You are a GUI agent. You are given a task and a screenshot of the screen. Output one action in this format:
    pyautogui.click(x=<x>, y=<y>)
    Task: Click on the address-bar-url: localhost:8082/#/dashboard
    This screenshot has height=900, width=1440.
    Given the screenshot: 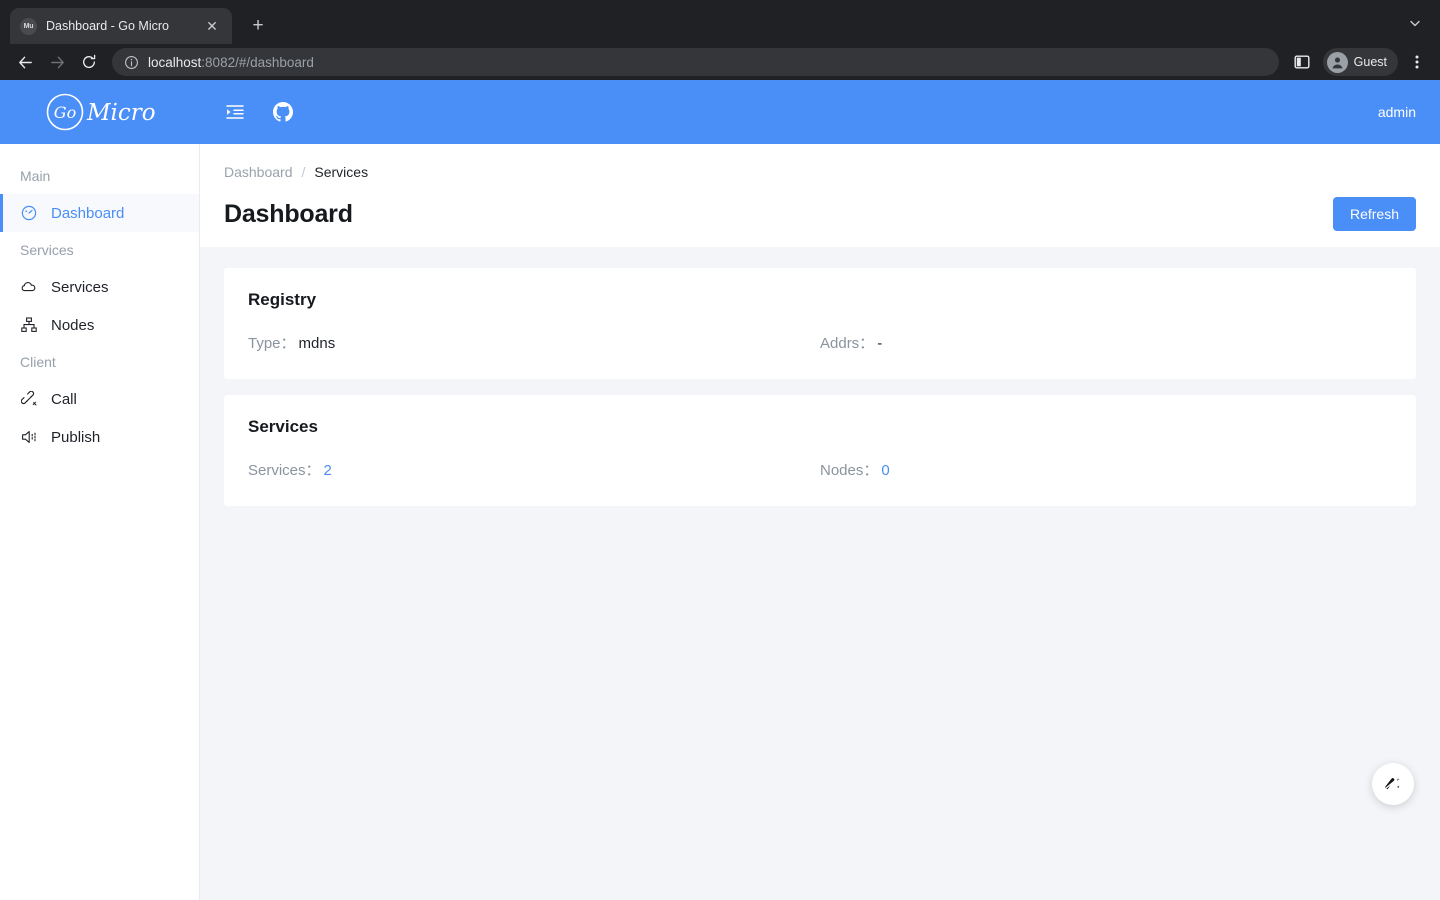 What is the action you would take?
    pyautogui.click(x=231, y=62)
    